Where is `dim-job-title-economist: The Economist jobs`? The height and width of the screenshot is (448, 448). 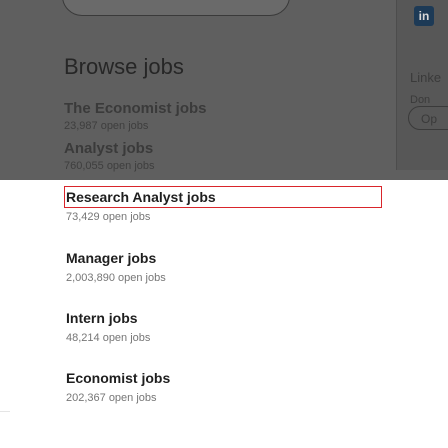
dim-job-title-economist: The Economist jobs is located at coordinates (135, 108).